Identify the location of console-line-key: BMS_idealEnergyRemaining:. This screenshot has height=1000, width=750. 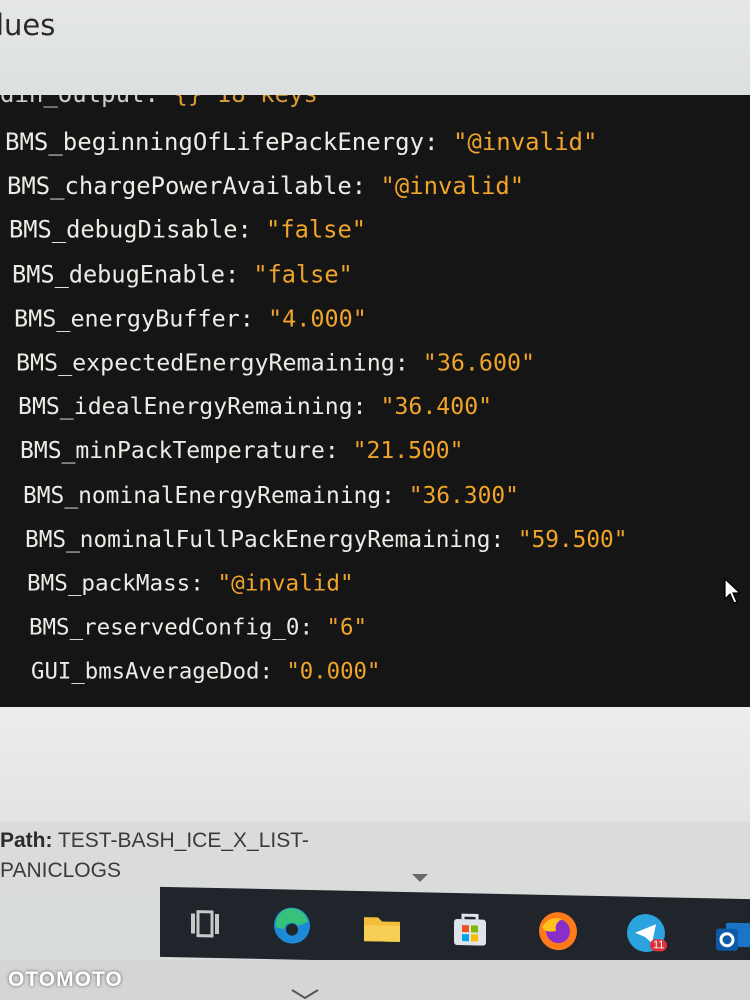
(192, 407).